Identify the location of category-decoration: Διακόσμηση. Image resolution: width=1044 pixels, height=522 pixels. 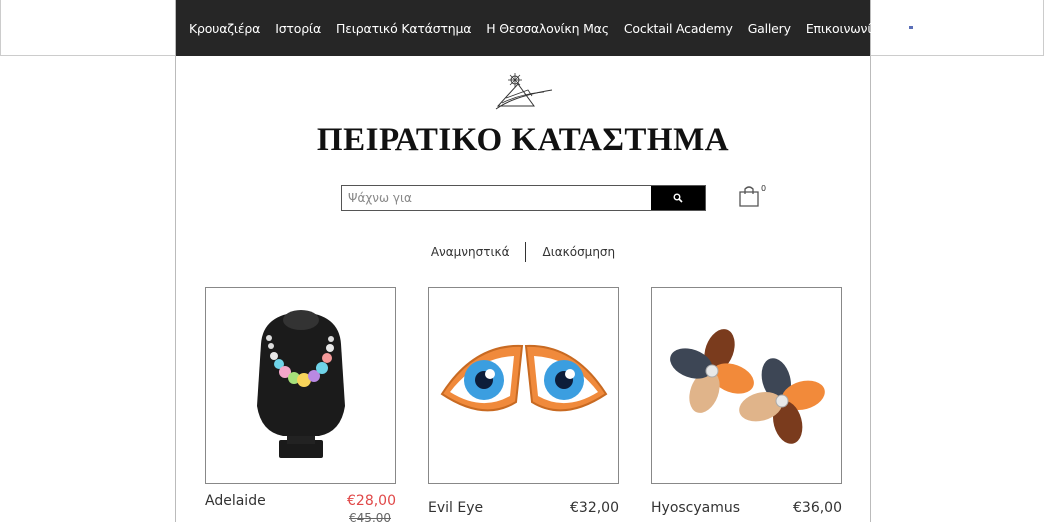
(578, 252).